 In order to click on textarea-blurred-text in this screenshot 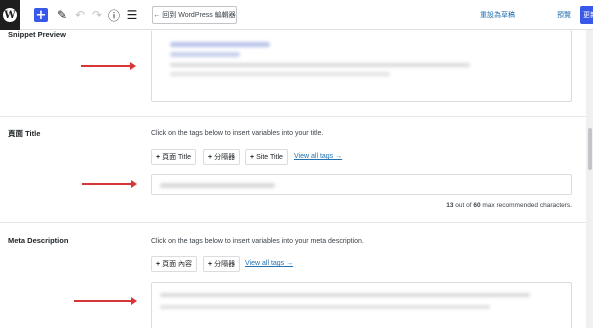, I will do `click(345, 295)`.